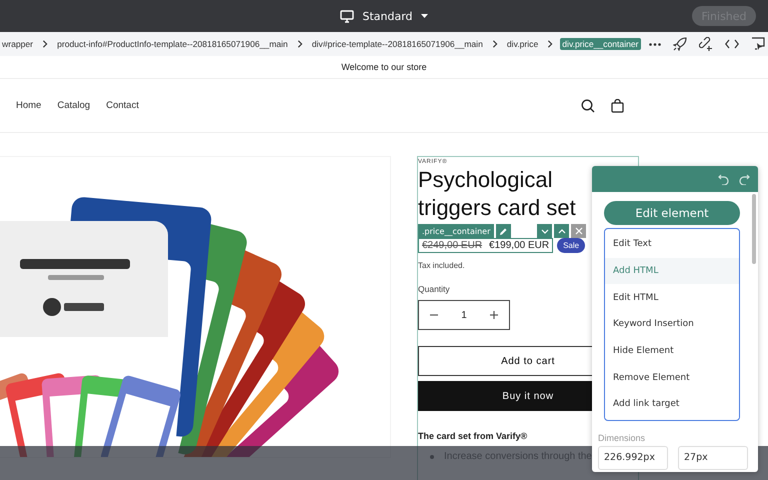 The width and height of the screenshot is (768, 480). What do you see at coordinates (571, 245) in the screenshot?
I see `sale-badge: Sale` at bounding box center [571, 245].